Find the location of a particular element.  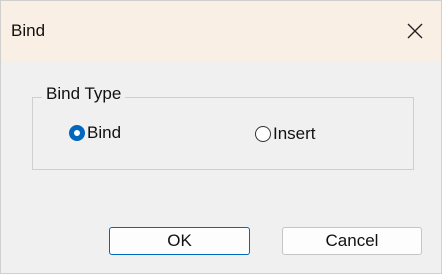

close-icon is located at coordinates (415, 31).